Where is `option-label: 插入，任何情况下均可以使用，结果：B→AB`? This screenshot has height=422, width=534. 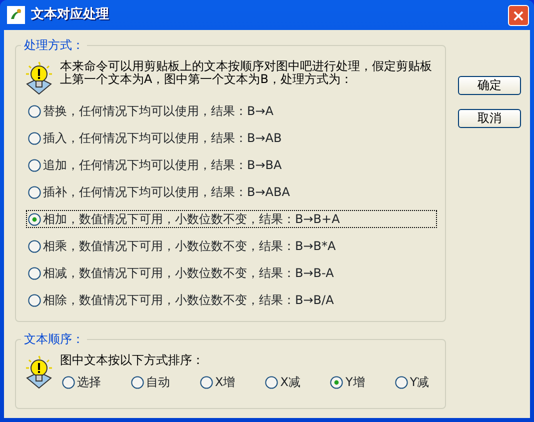 option-label: 插入，任何情况下均可以使用，结果：B→AB is located at coordinates (162, 138).